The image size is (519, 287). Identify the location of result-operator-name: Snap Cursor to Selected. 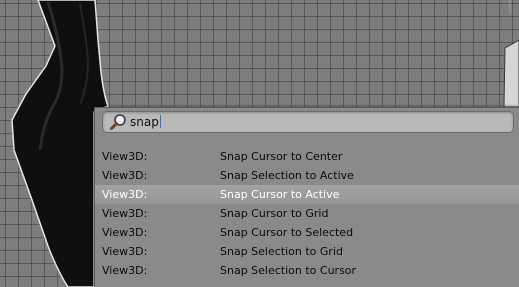
(287, 232).